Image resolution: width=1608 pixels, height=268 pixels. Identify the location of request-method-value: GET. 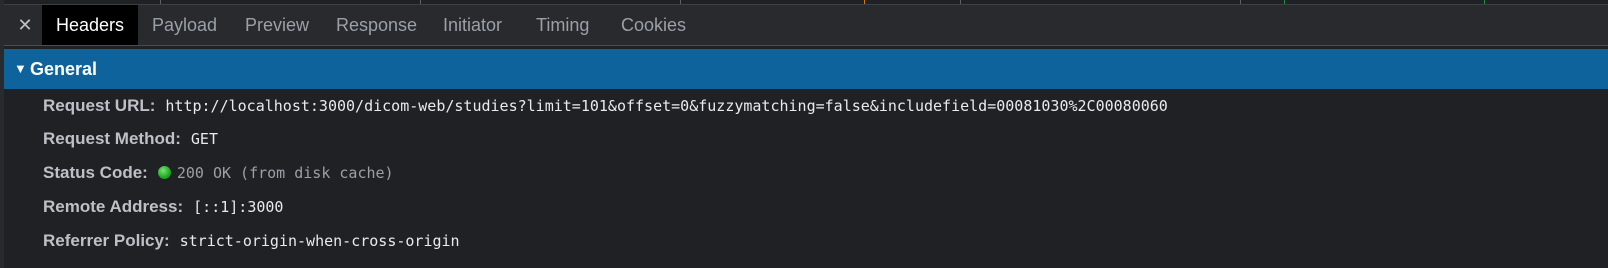
(204, 139).